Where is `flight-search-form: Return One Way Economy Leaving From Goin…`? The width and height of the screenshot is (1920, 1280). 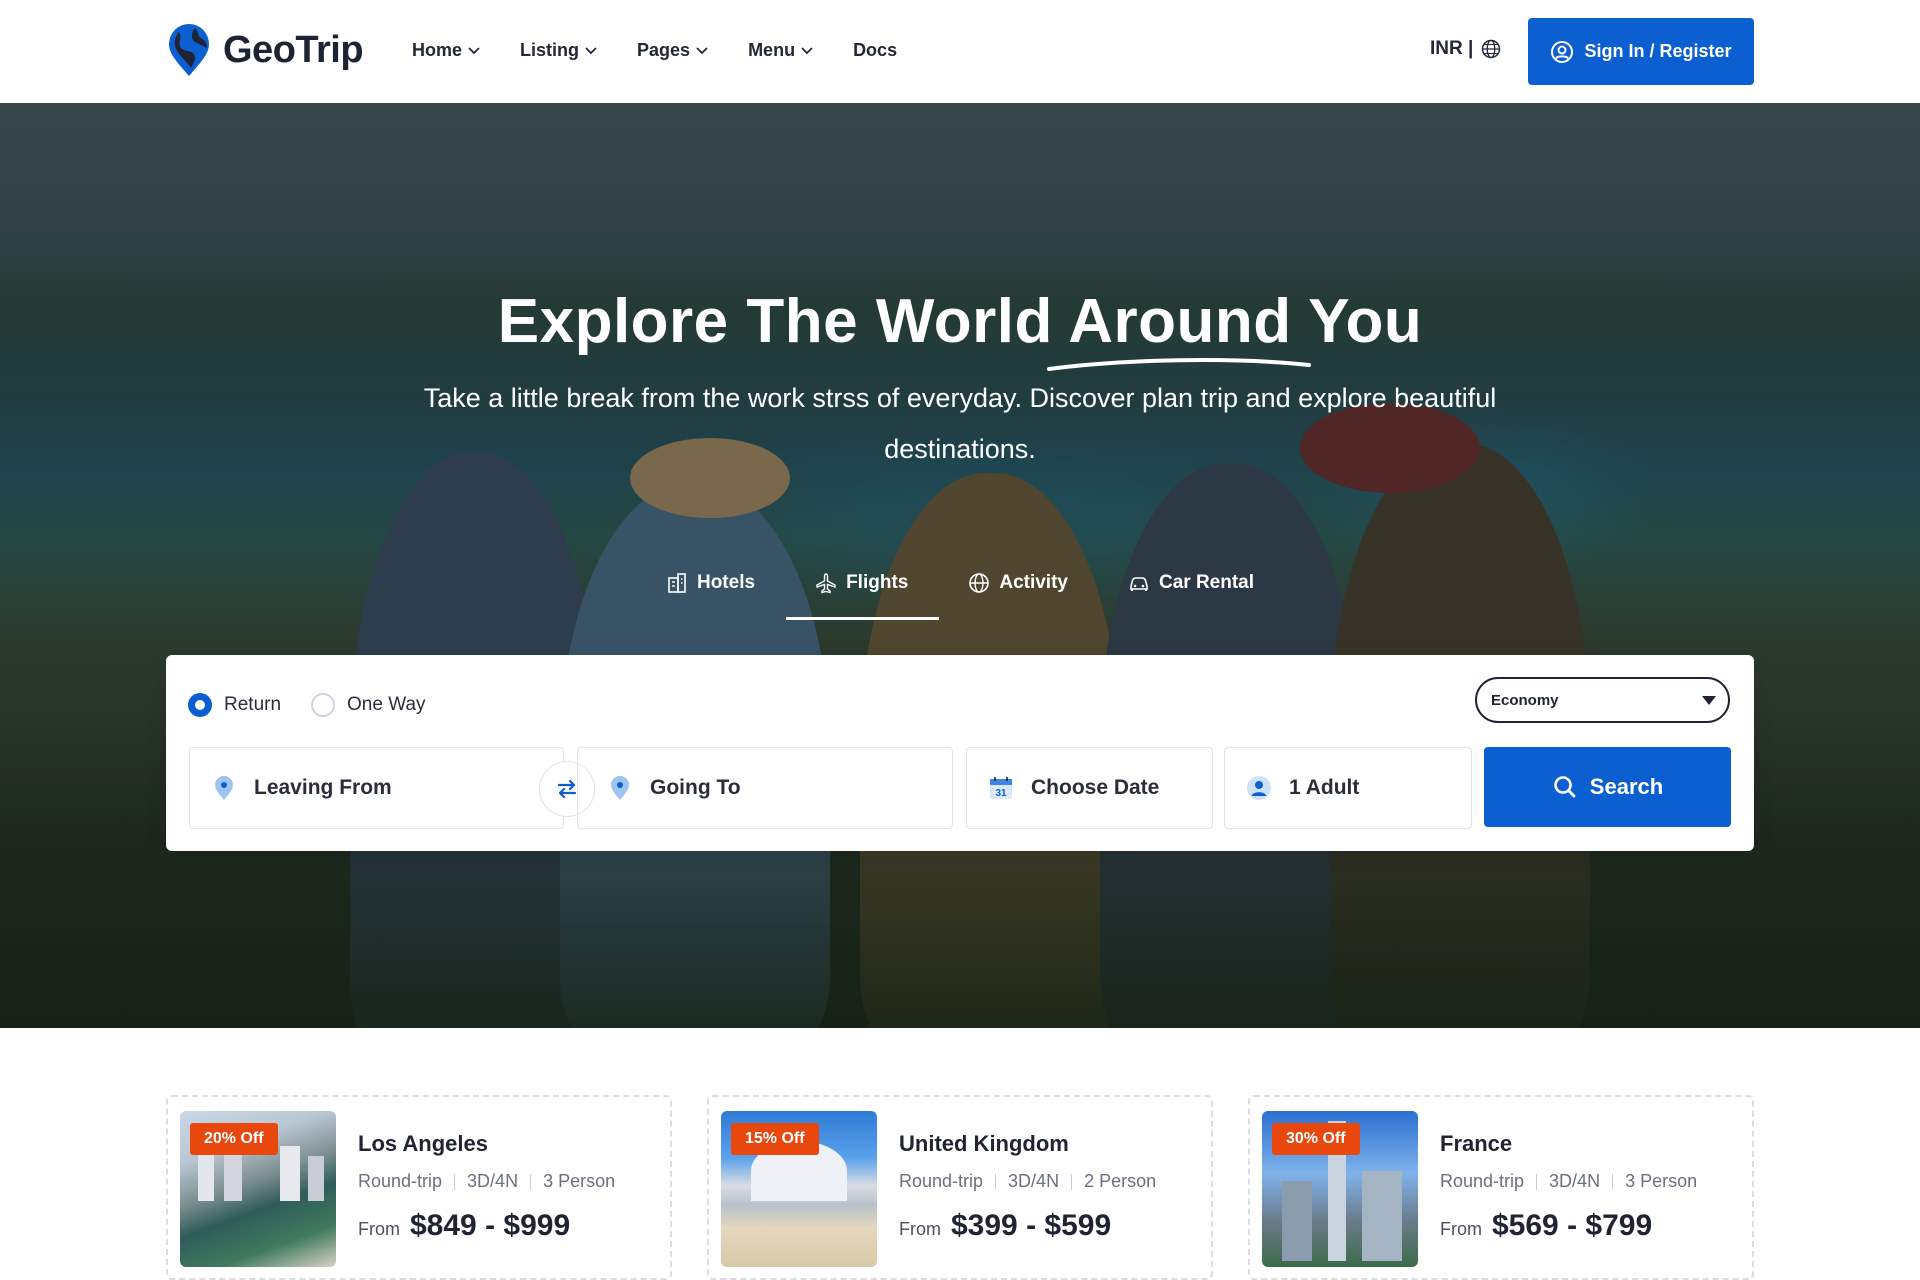
flight-search-form: Return One Way Economy Leaving From Goin… is located at coordinates (960, 753).